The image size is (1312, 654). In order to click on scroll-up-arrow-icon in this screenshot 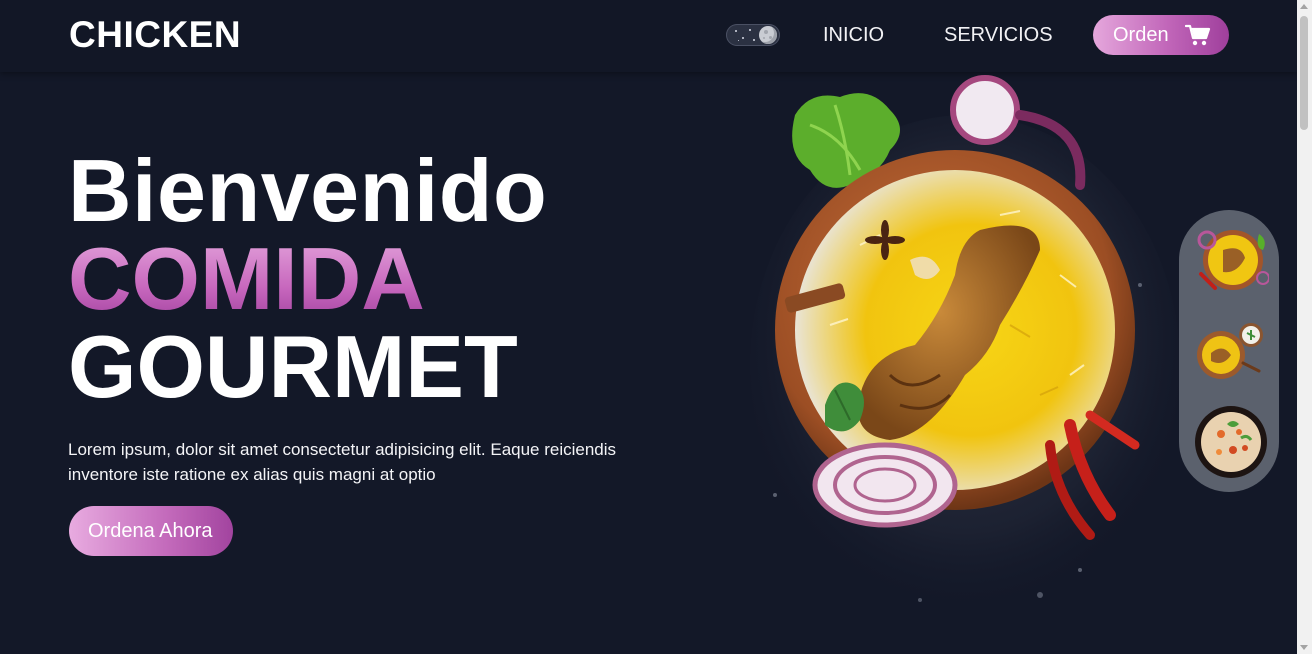, I will do `click(1304, 6)`.